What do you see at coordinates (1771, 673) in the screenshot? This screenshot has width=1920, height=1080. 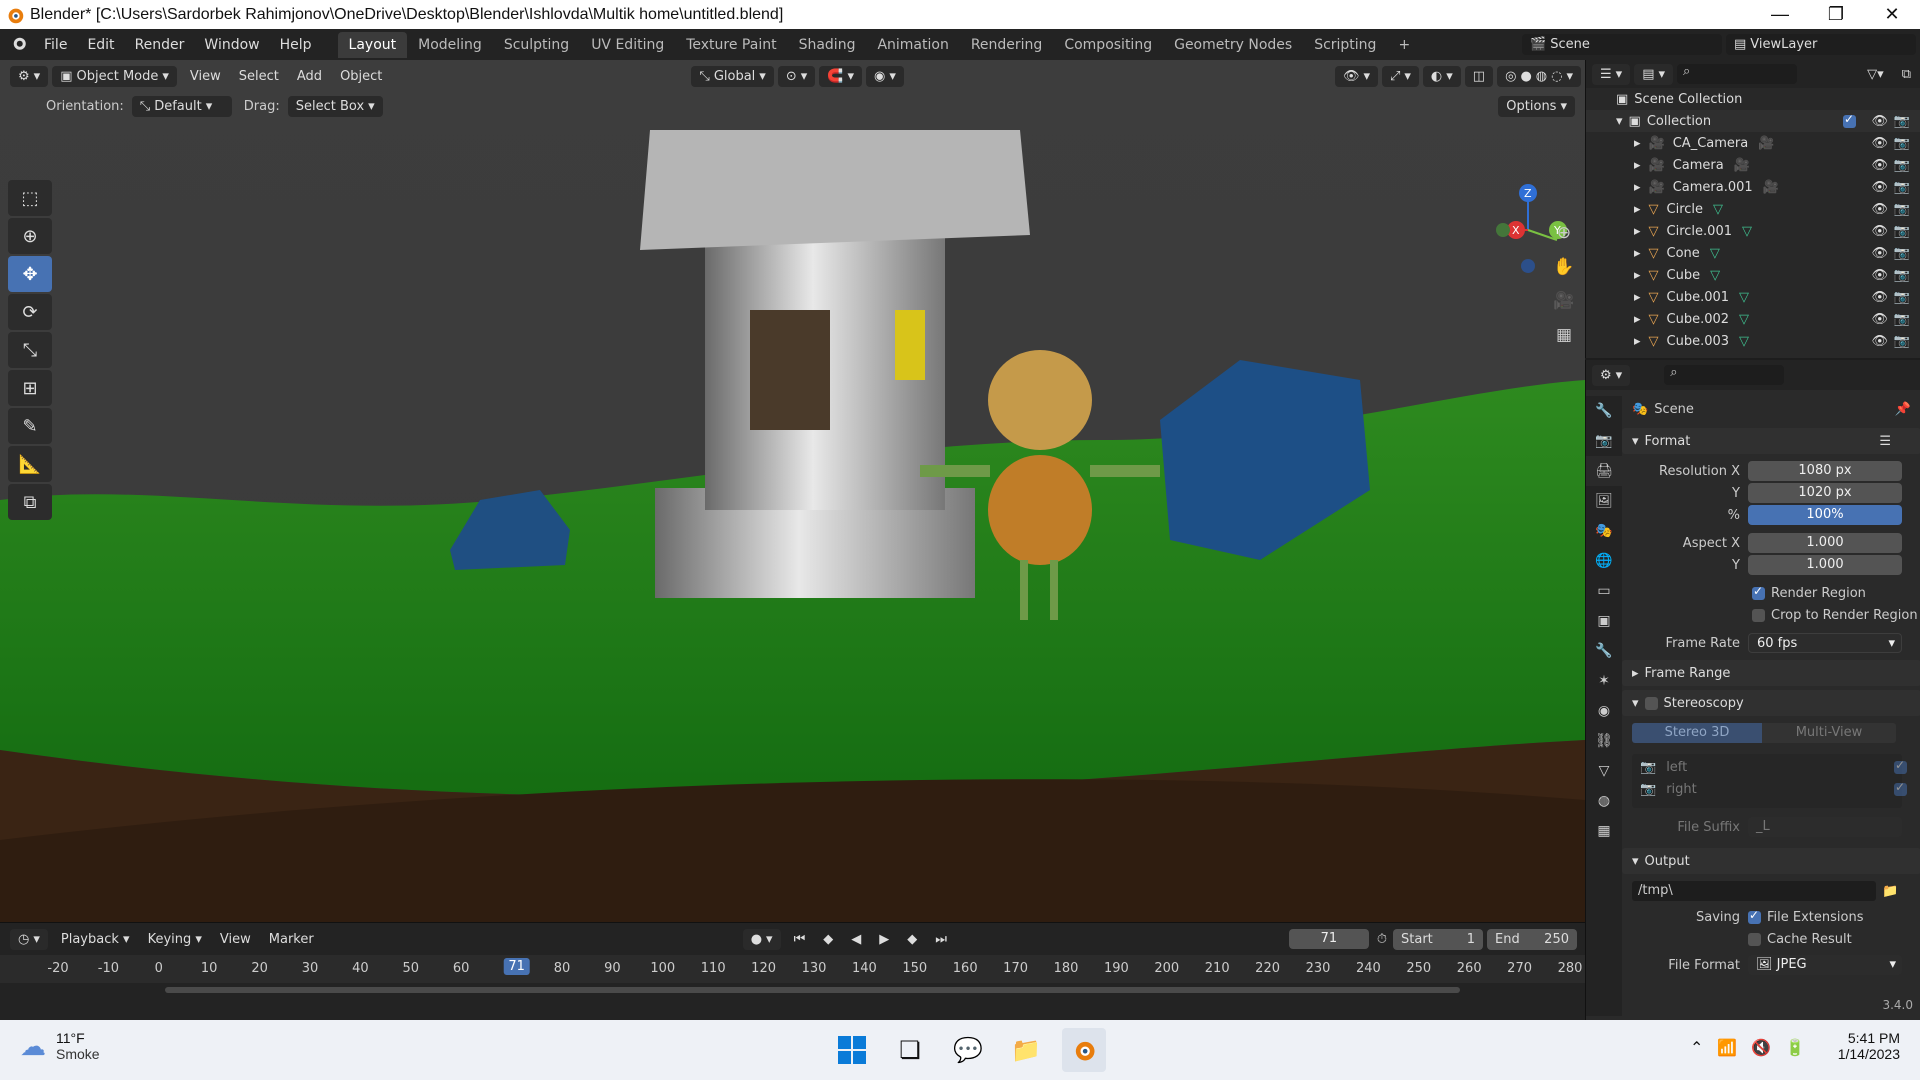 I see `frame-range-panel-header: ▸ Frame Range` at bounding box center [1771, 673].